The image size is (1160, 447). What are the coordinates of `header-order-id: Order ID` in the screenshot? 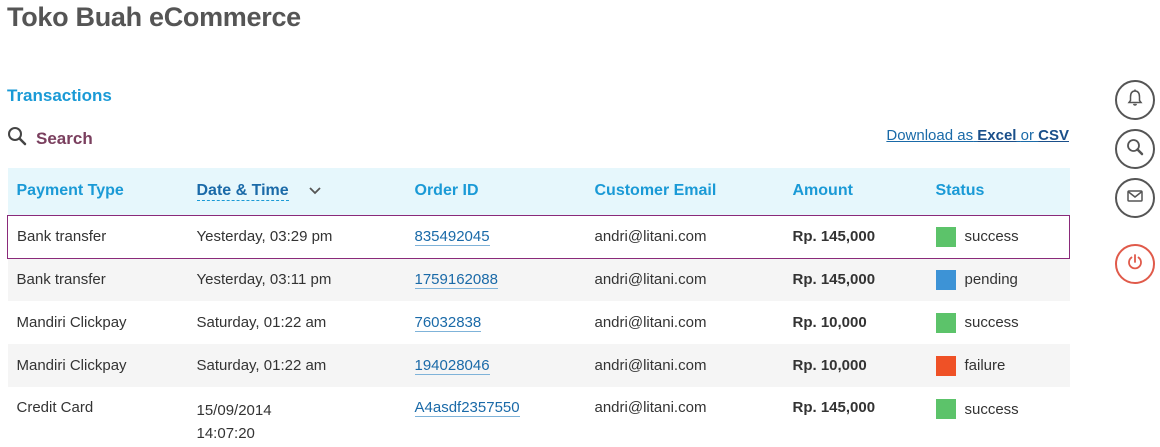 It's located at (446, 191).